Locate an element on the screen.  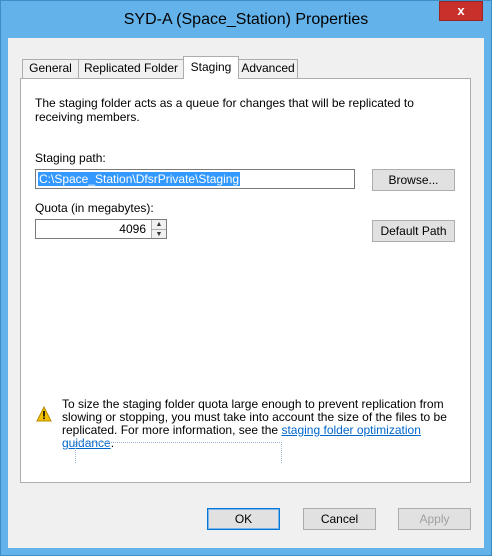
tab-advanced: Advanced is located at coordinates (268, 68).